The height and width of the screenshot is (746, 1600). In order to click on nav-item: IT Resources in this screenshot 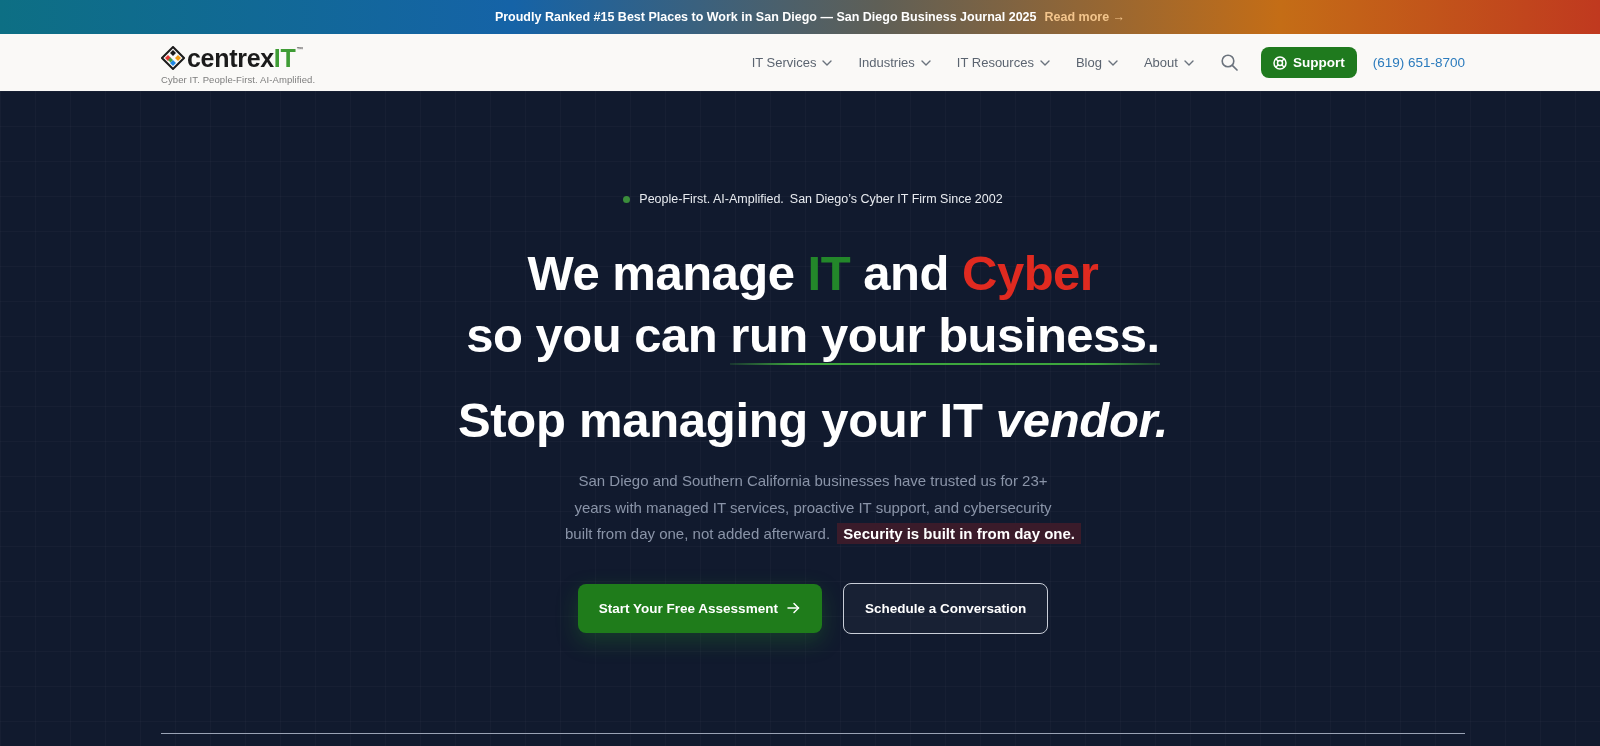, I will do `click(1003, 62)`.